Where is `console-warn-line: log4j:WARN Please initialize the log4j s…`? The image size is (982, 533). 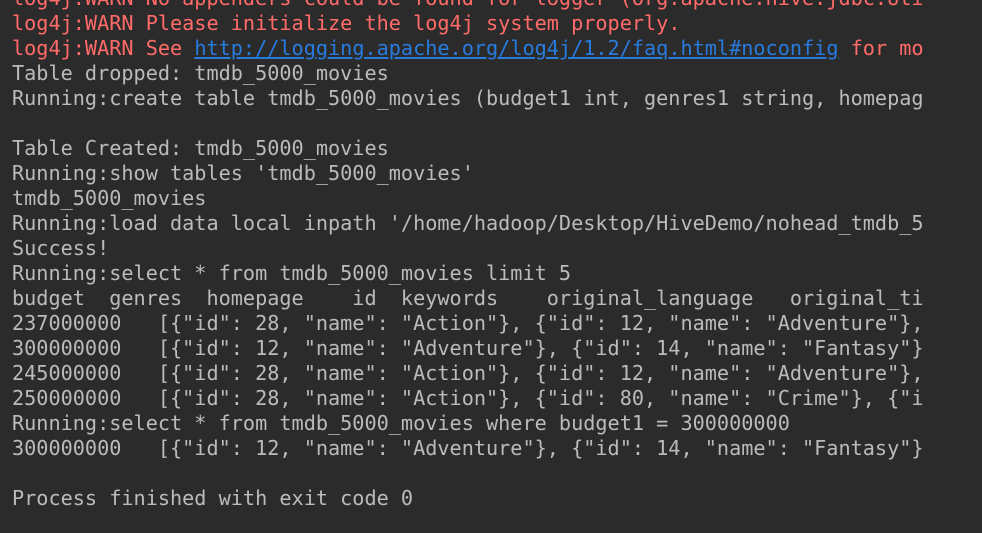 console-warn-line: log4j:WARN Please initialize the log4j s… is located at coordinates (346, 23).